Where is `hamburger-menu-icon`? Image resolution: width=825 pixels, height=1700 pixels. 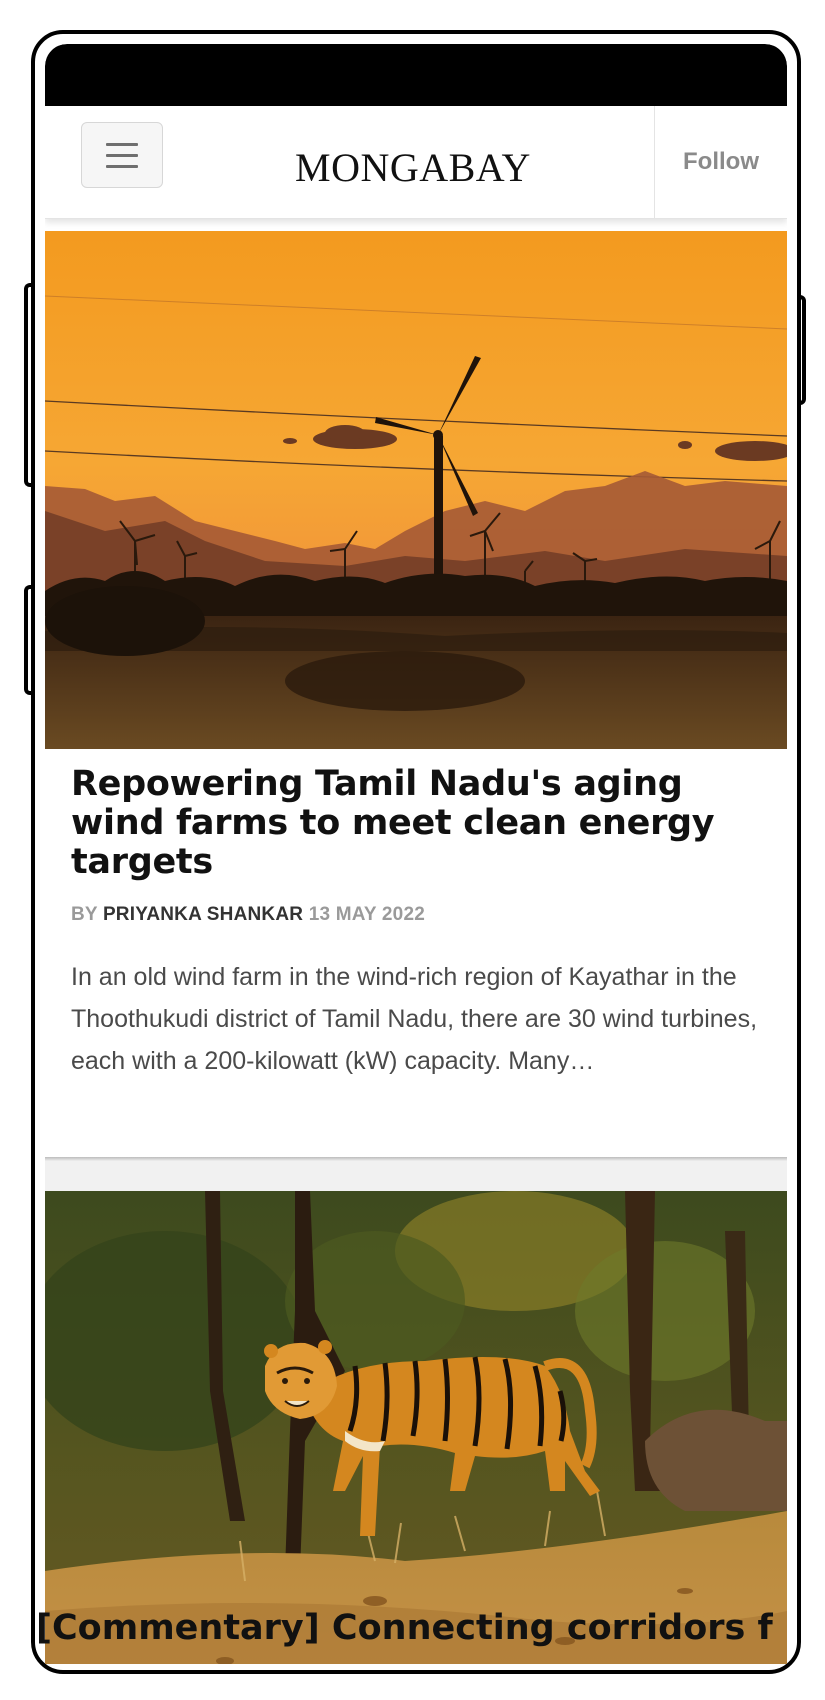 hamburger-menu-icon is located at coordinates (122, 144).